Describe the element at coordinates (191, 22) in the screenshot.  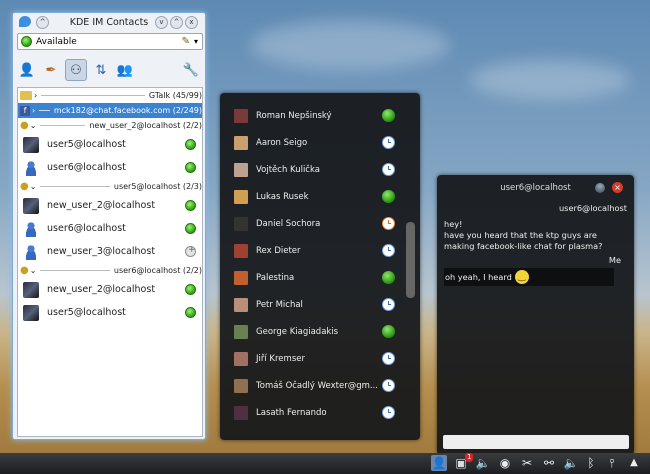
I see `close-button: x` at that location.